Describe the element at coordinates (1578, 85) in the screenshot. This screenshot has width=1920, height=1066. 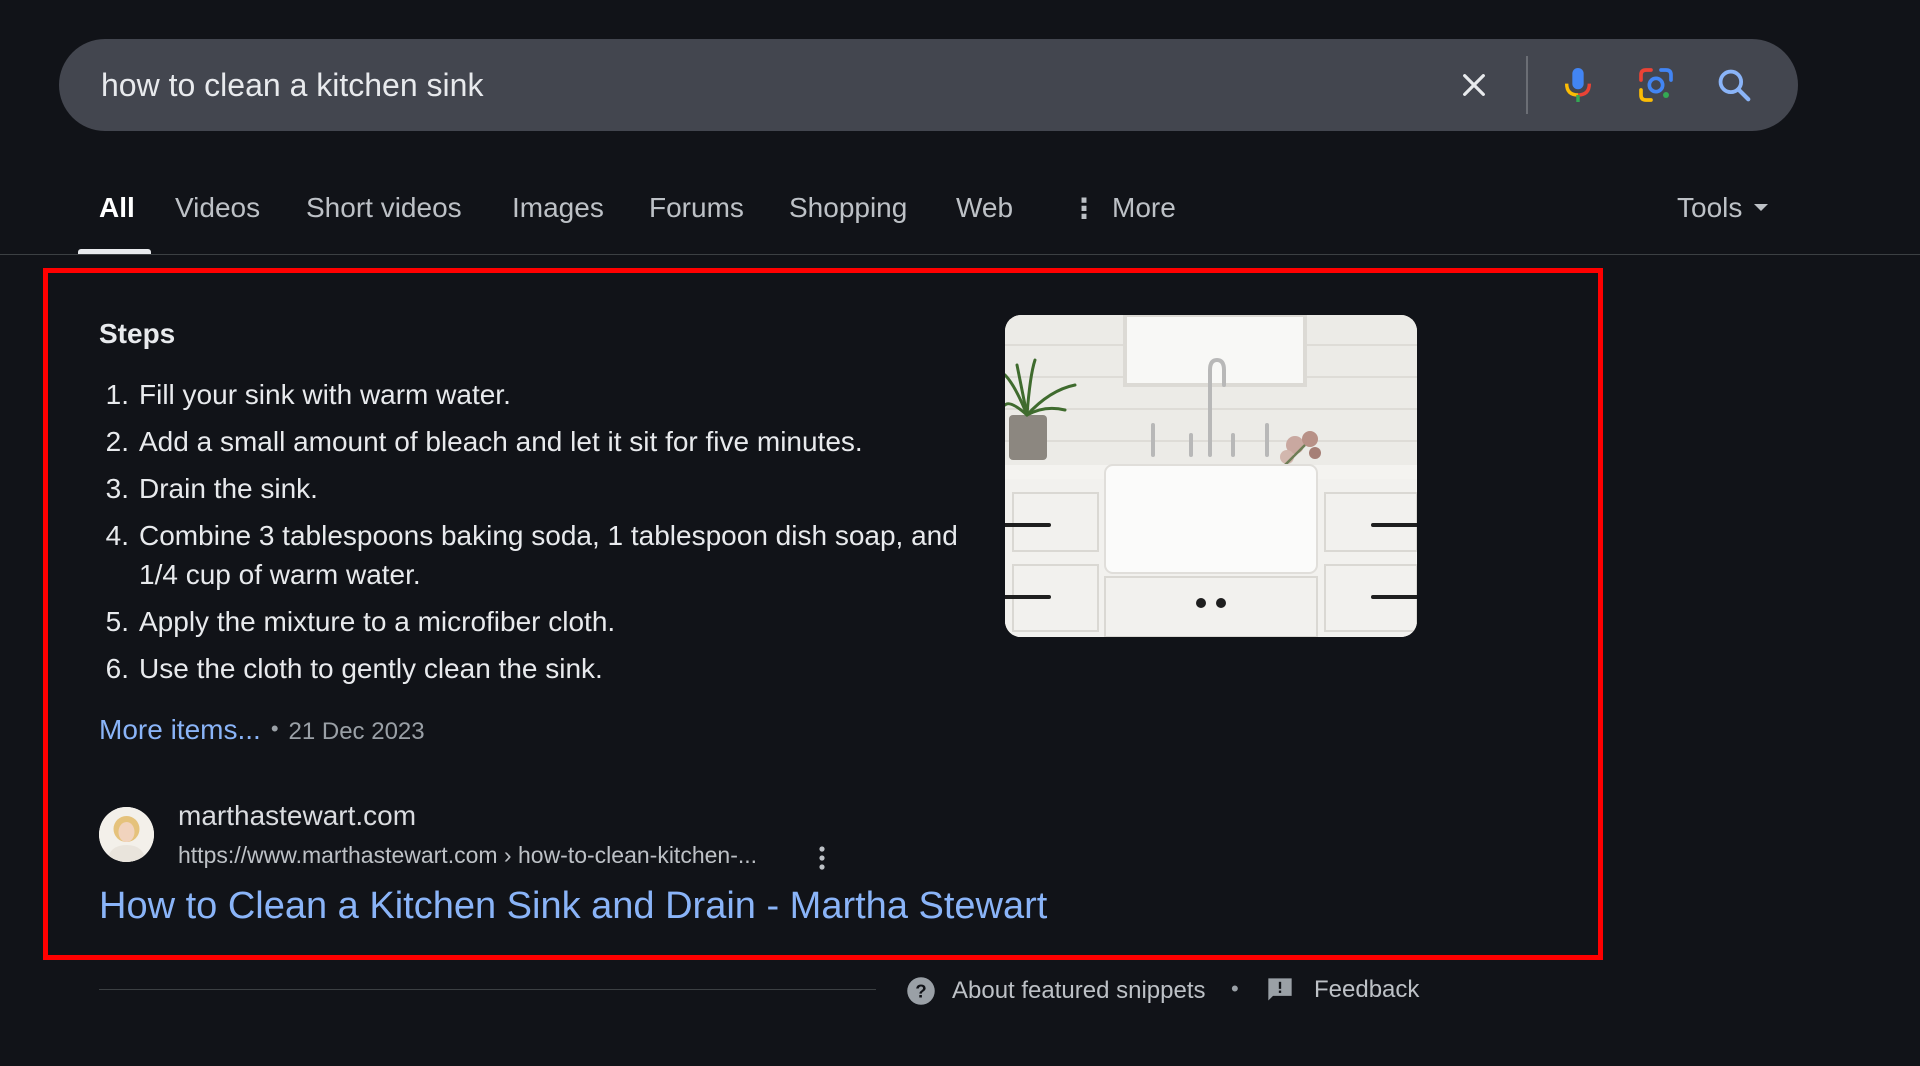
I see `microphone-icon` at that location.